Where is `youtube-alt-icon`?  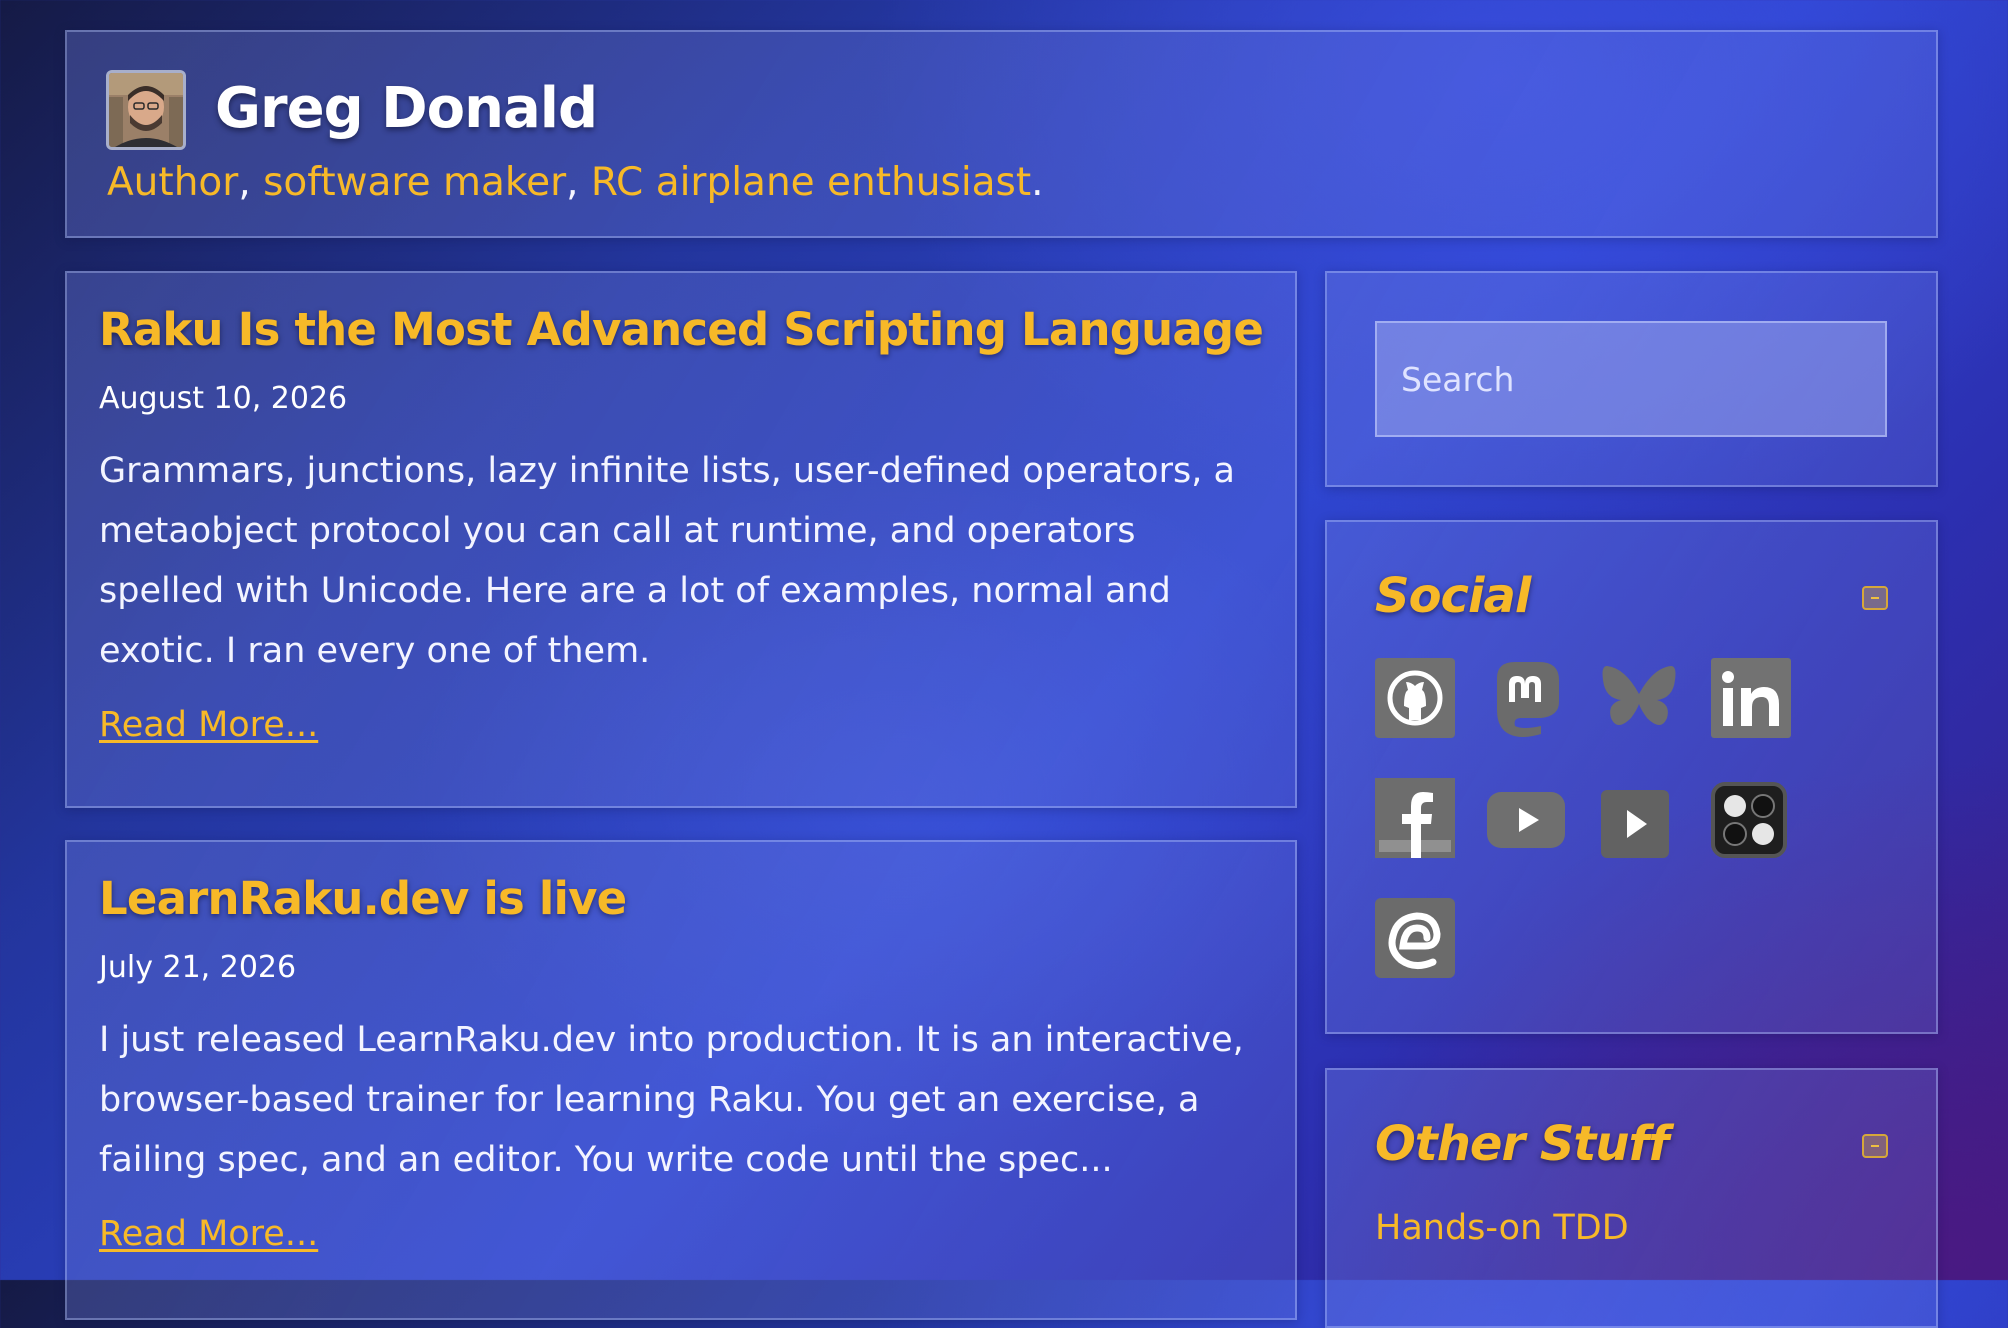 youtube-alt-icon is located at coordinates (1639, 818).